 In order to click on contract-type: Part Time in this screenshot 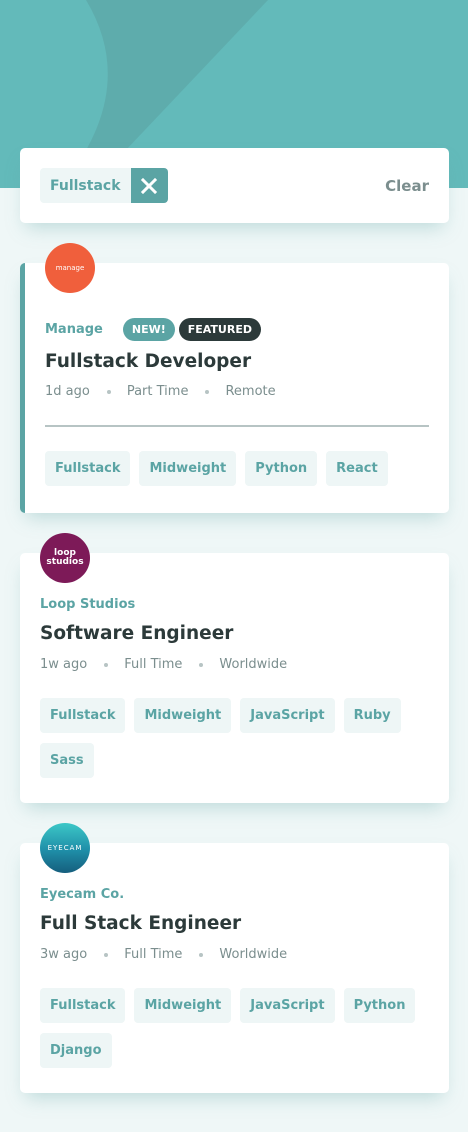, I will do `click(157, 391)`.